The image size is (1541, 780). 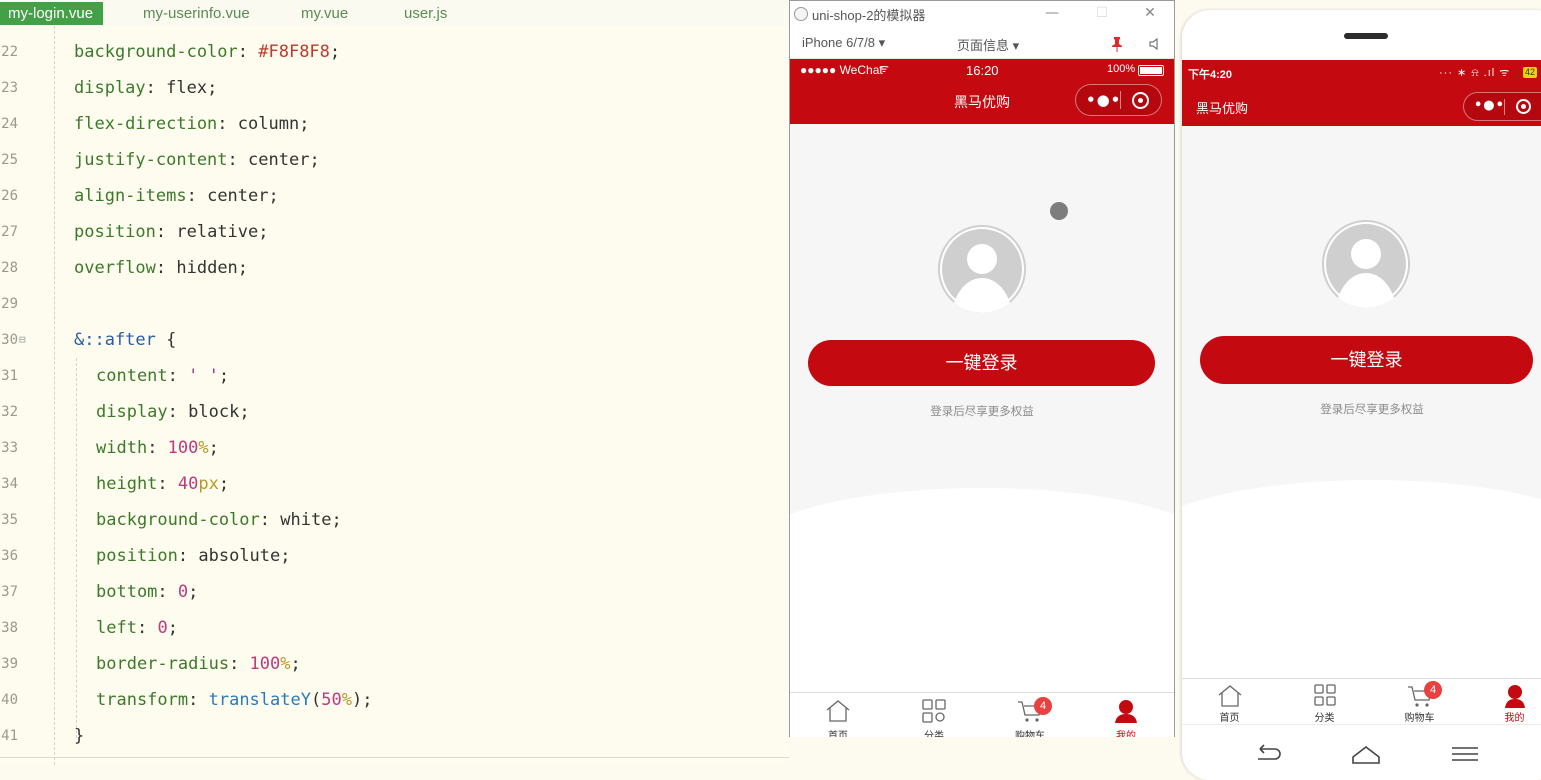 What do you see at coordinates (316, 700) in the screenshot?
I see `code-punctuation: (` at bounding box center [316, 700].